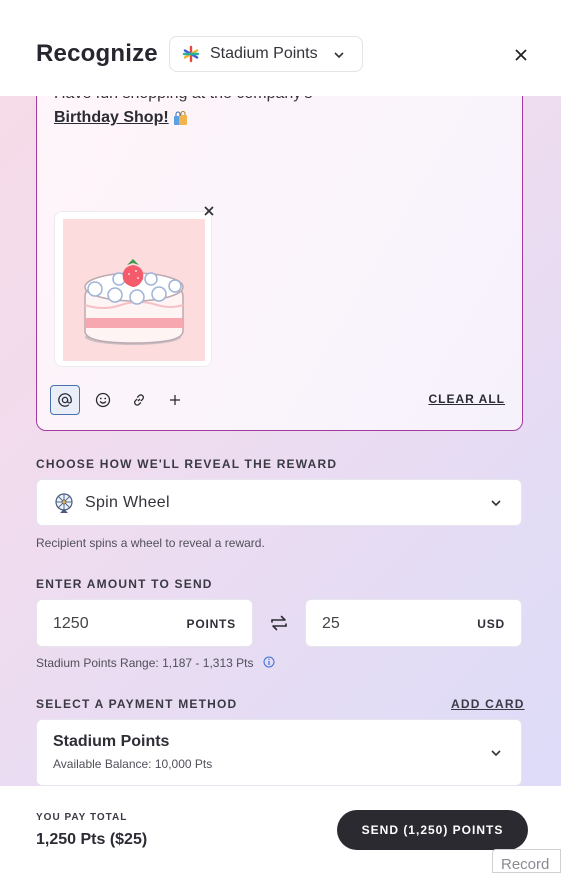  I want to click on add-button, so click(175, 400).